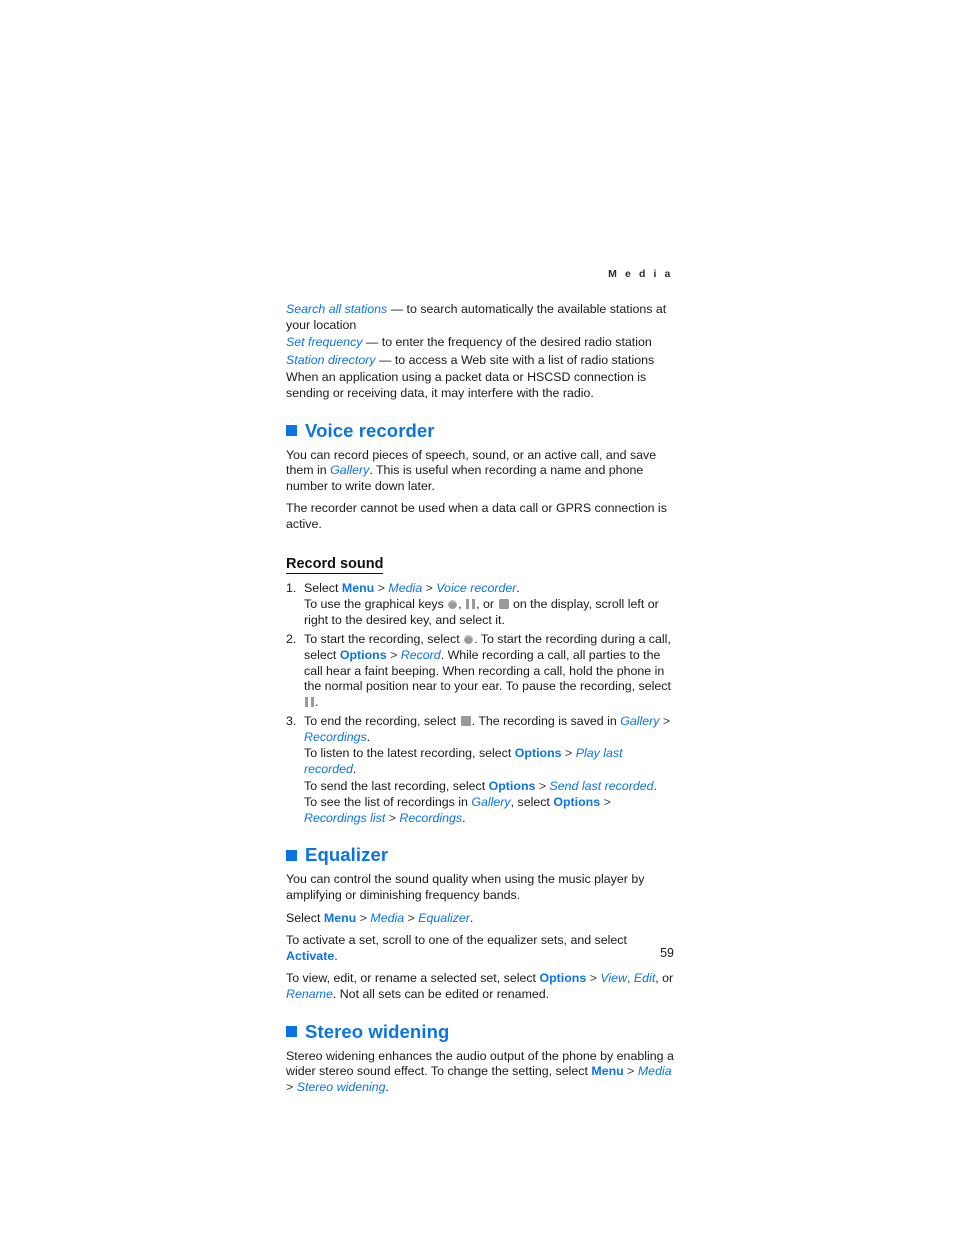 The image size is (954, 1235). I want to click on equalizer-or-label: , or, so click(664, 978).